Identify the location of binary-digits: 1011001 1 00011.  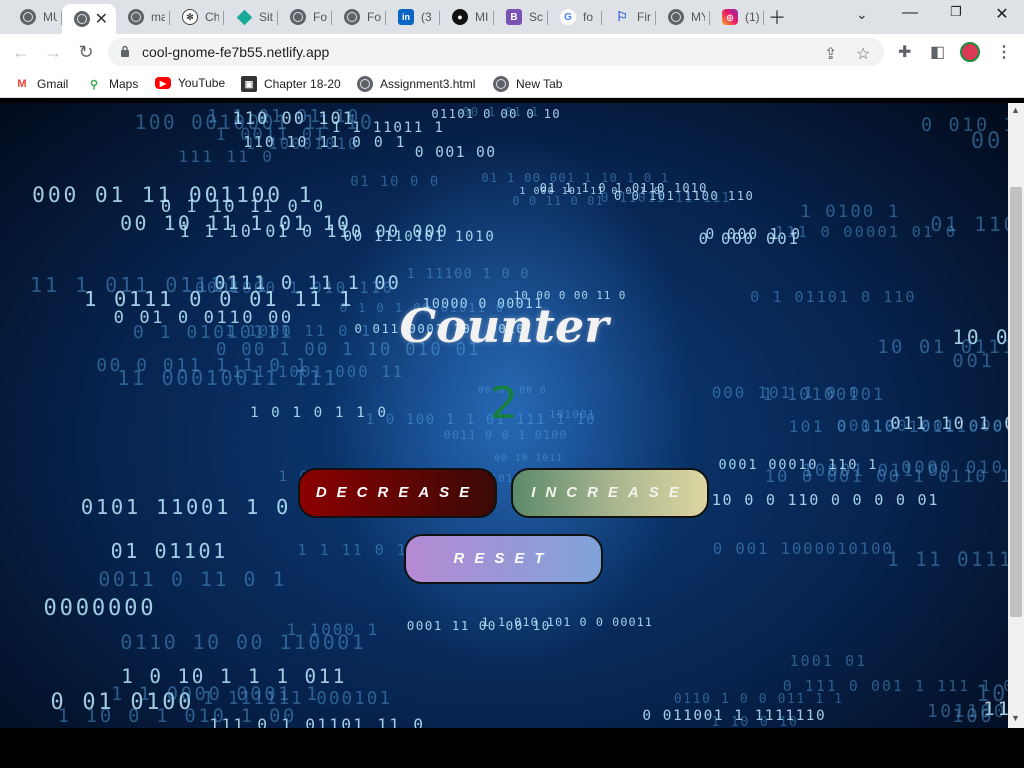
(967, 711).